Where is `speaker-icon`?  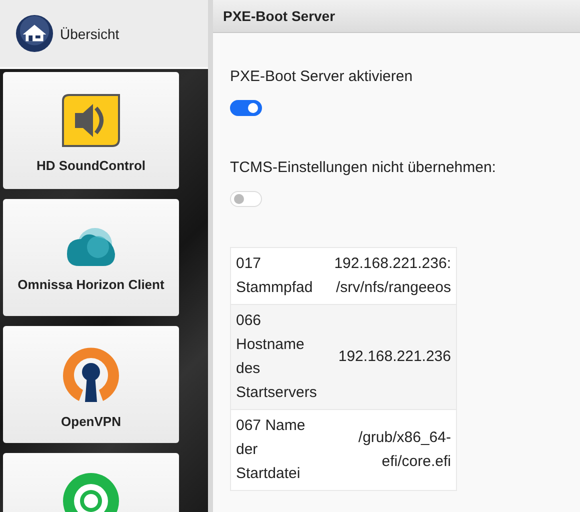
speaker-icon is located at coordinates (91, 120).